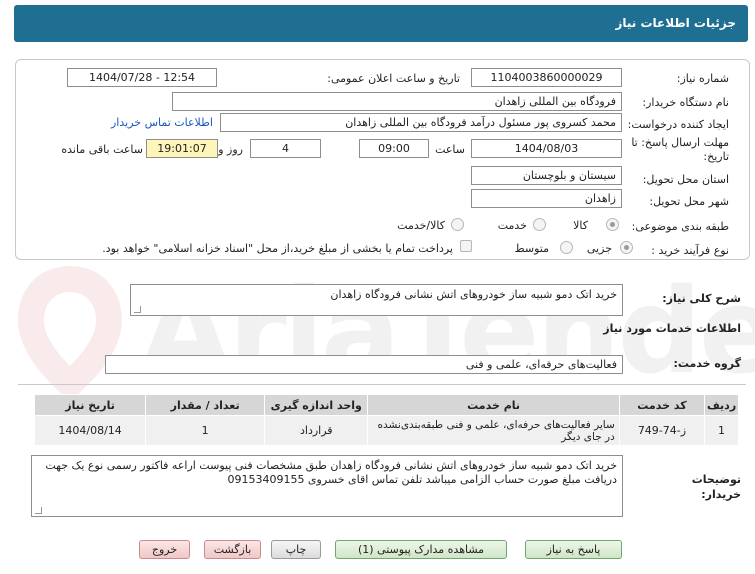  Describe the element at coordinates (394, 148) in the screenshot. I see `deadline-time-field: 09:00` at that location.